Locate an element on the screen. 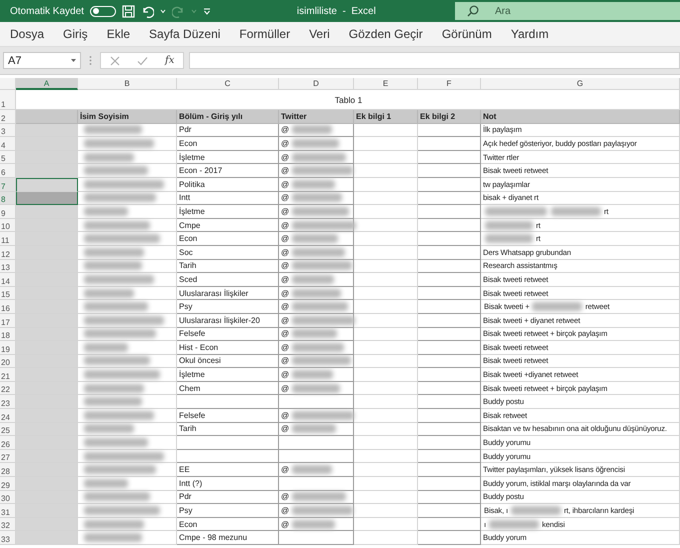 This screenshot has width=680, height=548. confirm-icon is located at coordinates (142, 61).